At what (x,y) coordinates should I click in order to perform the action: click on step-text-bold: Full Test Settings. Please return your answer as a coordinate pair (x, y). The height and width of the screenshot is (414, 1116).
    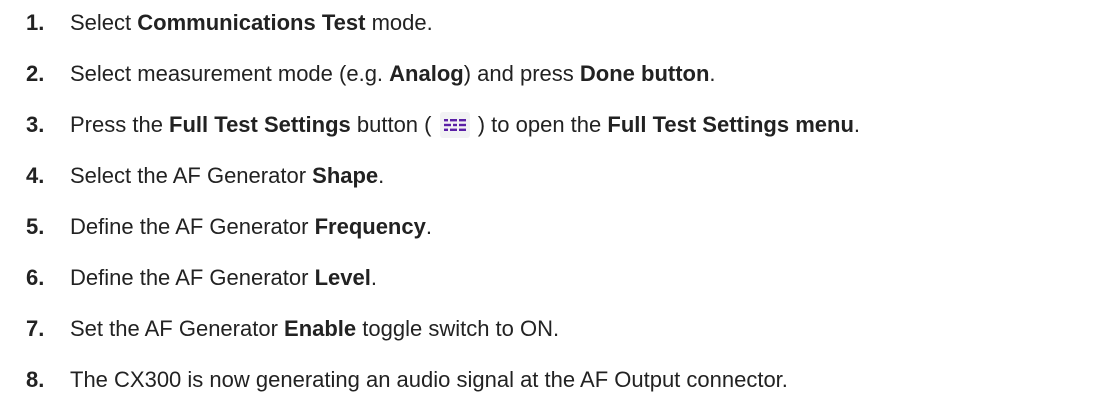
    Looking at the image, I should click on (260, 124).